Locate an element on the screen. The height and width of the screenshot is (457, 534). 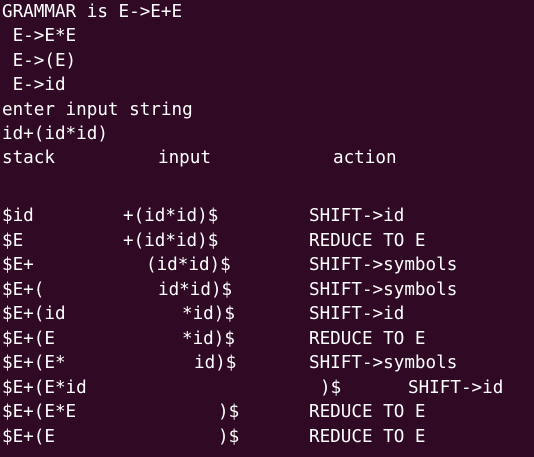
stack-cell: $E+(E*id is located at coordinates (44, 387).